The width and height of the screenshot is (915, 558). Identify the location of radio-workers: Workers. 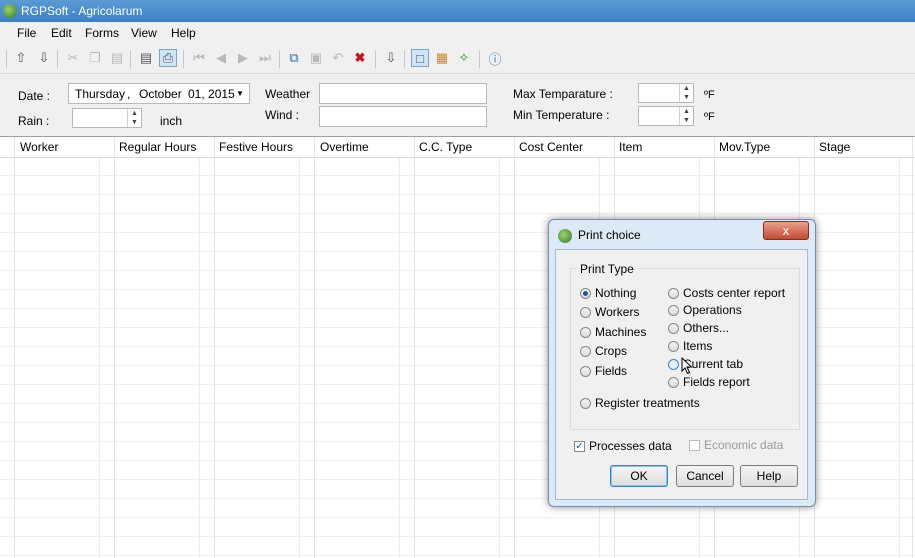
(609, 312).